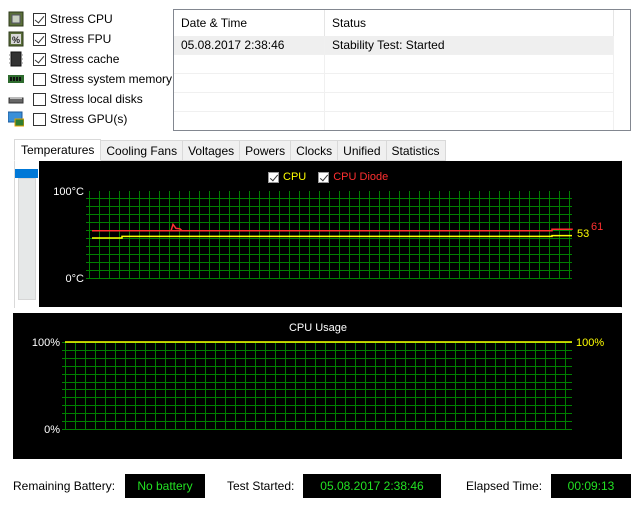 The height and width of the screenshot is (508, 633). I want to click on elapsed-time-label: Elapsed Time:, so click(504, 486).